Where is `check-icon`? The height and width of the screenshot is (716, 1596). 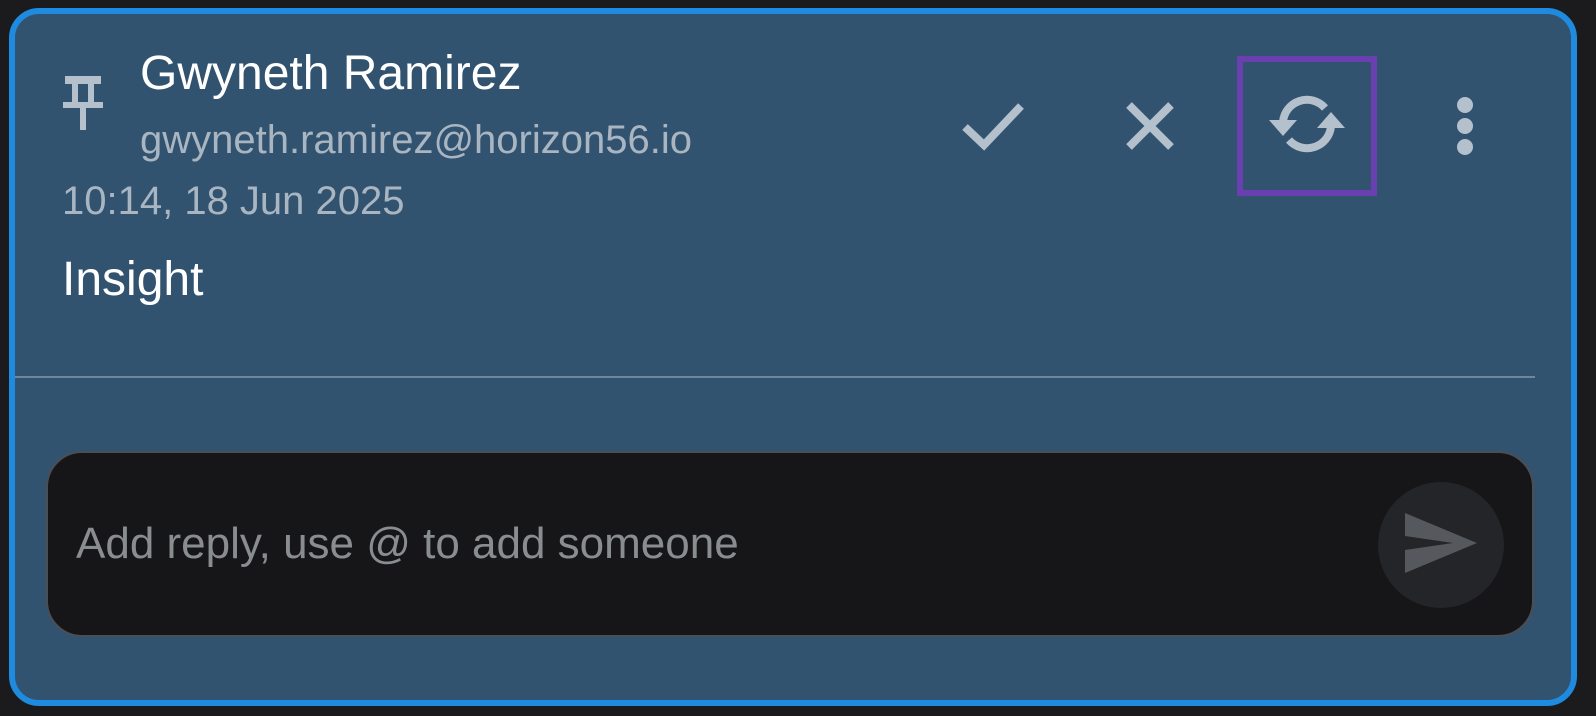 check-icon is located at coordinates (993, 128).